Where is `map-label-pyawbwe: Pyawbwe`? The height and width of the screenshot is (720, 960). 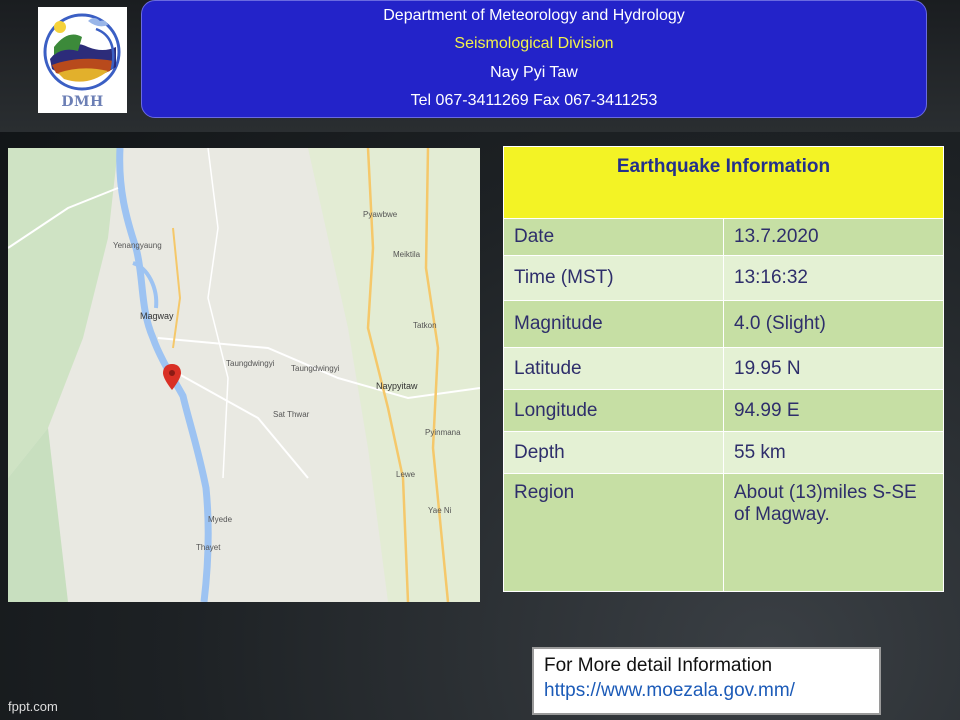
map-label-pyawbwe: Pyawbwe is located at coordinates (380, 214).